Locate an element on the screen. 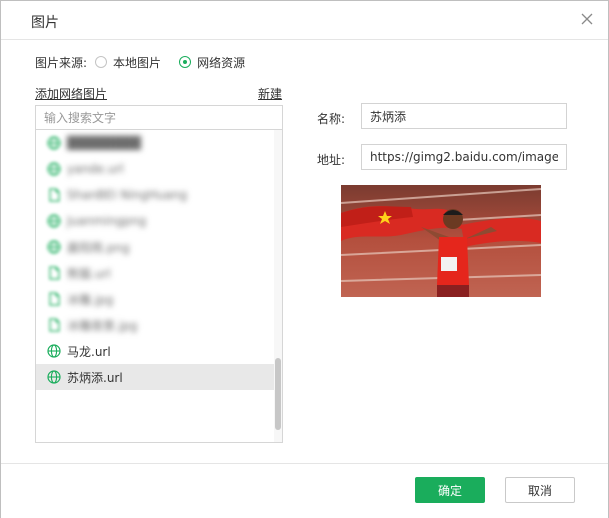  list-item: ShanBEI NingHuang is located at coordinates (155, 195).